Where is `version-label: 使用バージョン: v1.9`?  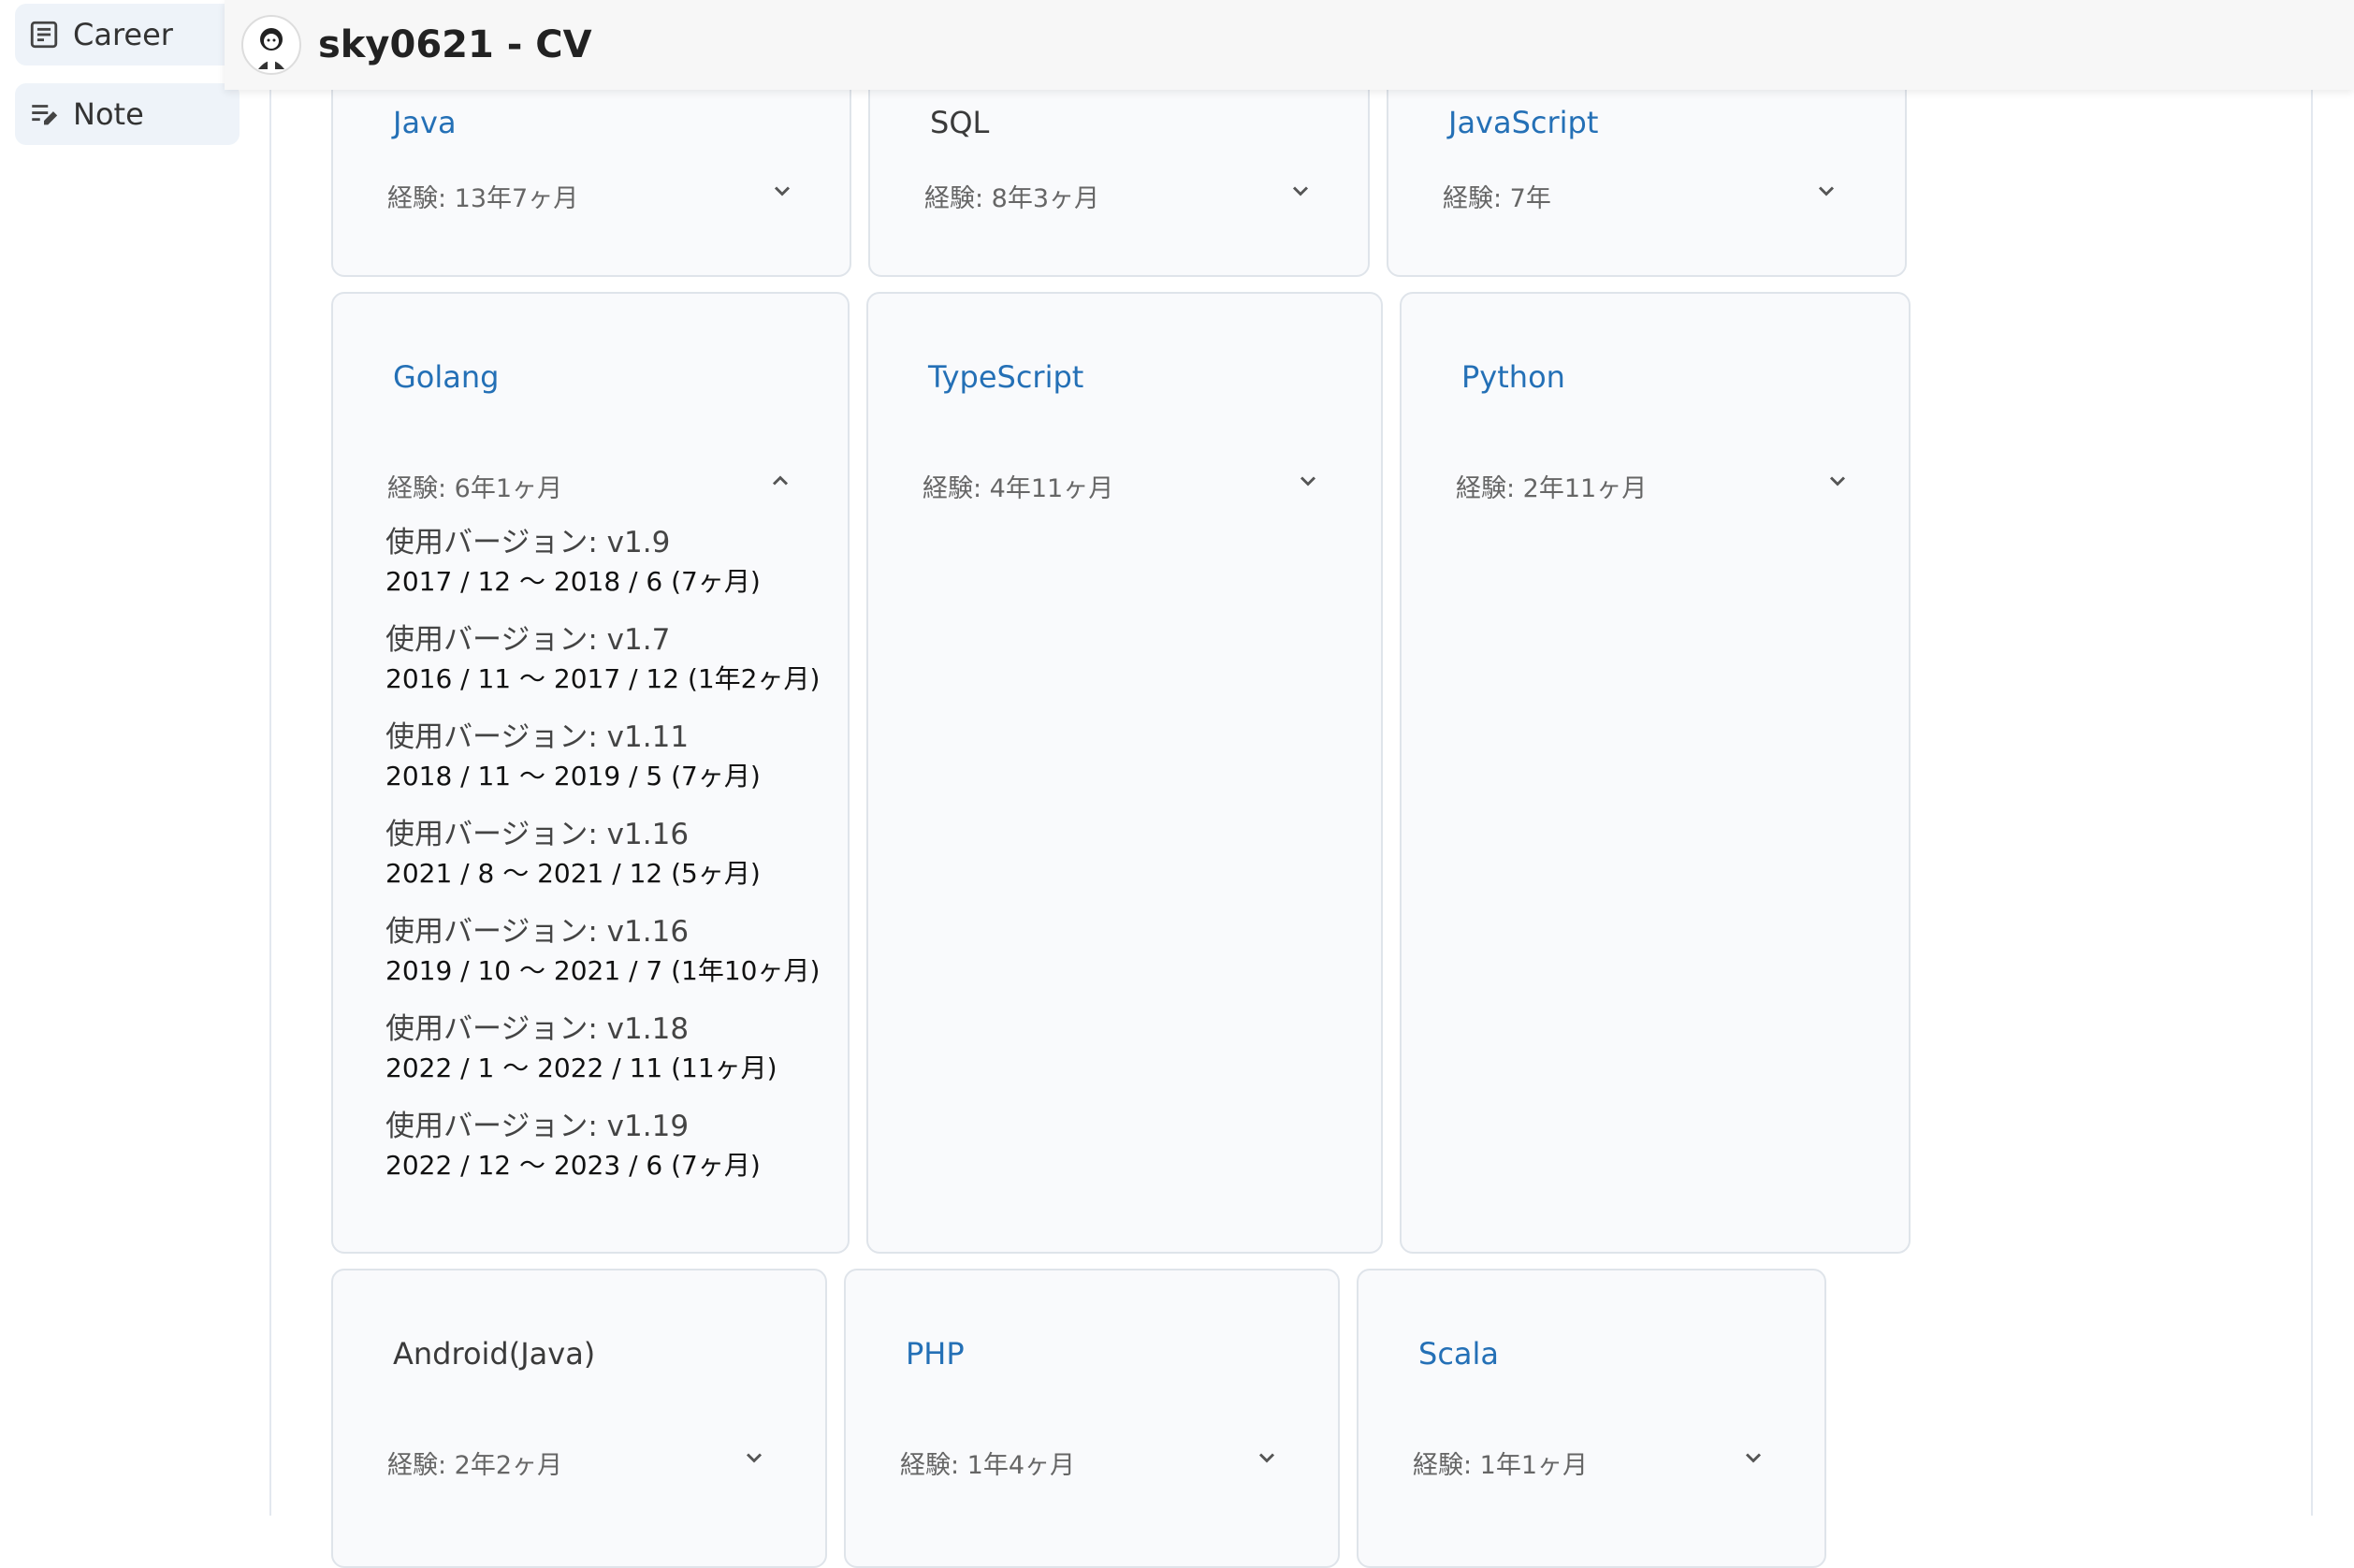
version-label: 使用バージョン: v1.9 is located at coordinates (528, 542).